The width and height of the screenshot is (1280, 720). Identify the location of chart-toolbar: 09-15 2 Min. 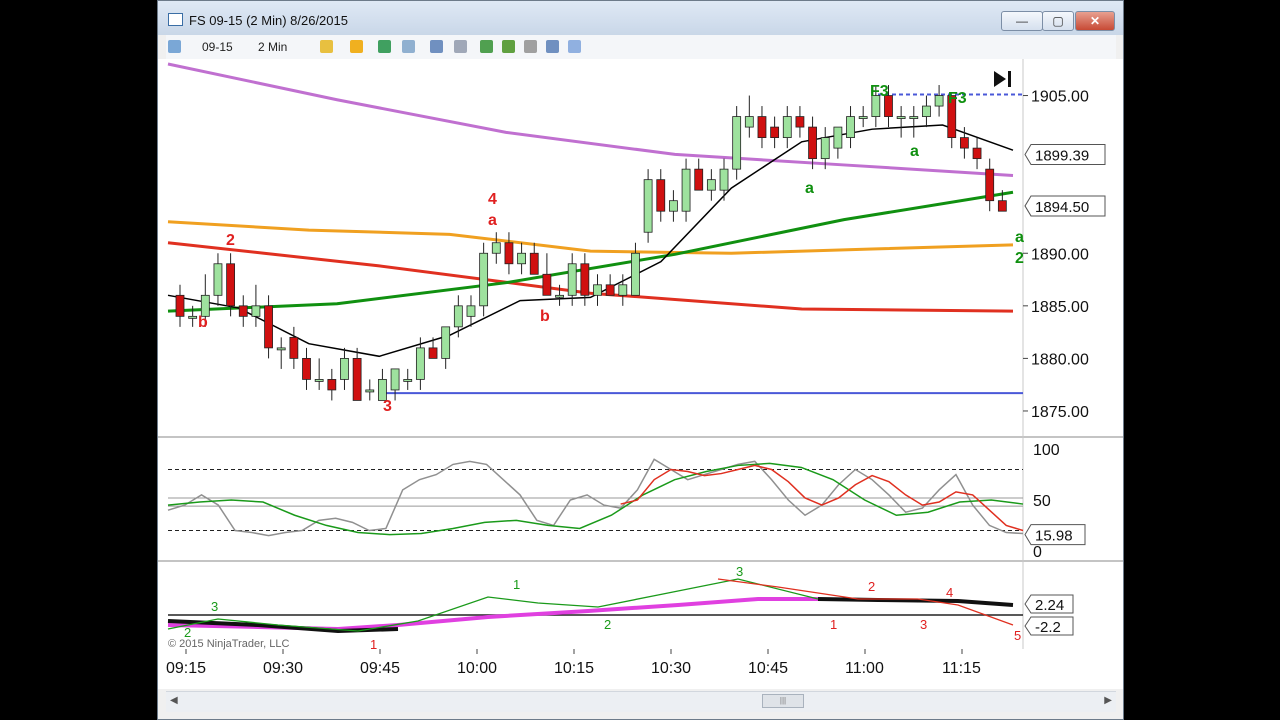
(641, 47).